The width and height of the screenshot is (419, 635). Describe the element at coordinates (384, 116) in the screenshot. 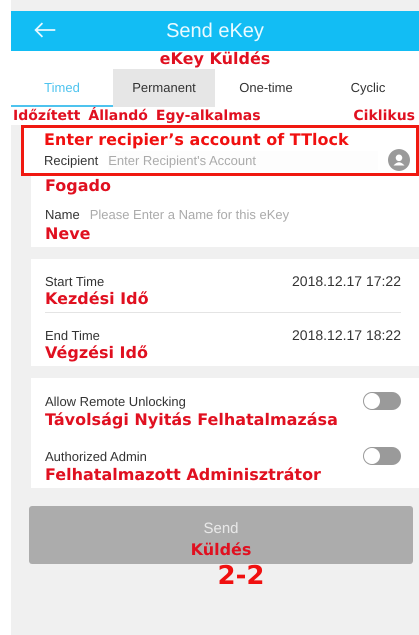

I see `translation-label: Ciklikus` at that location.